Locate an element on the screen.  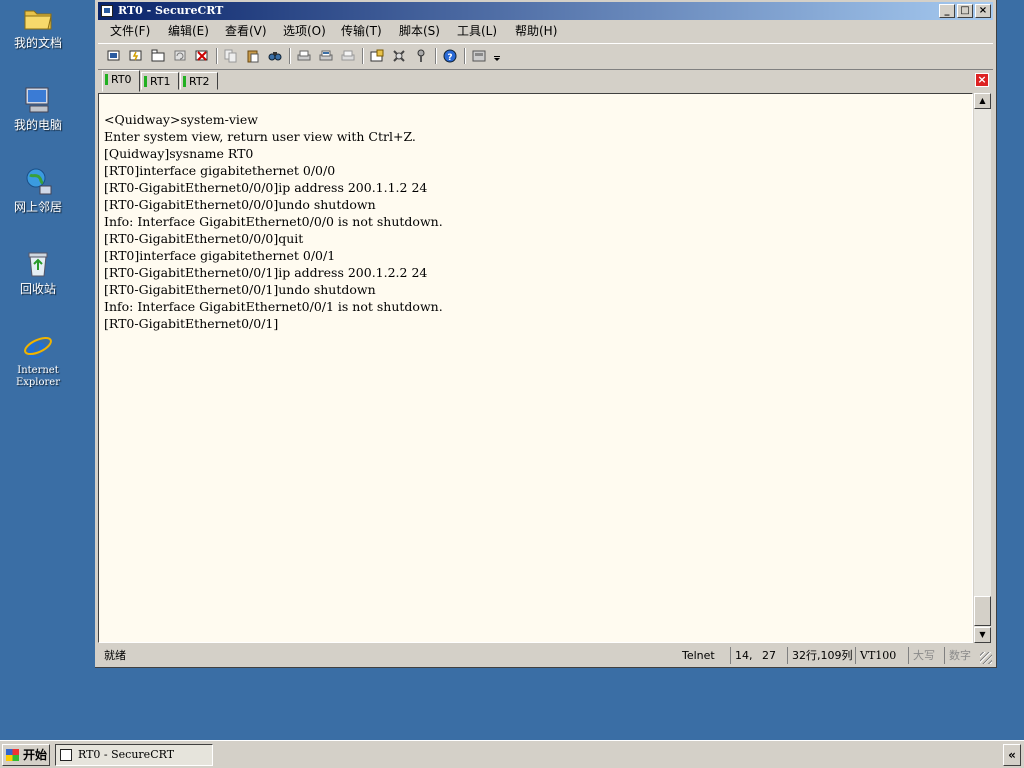
menu-help: 帮助(H) is located at coordinates (536, 31).